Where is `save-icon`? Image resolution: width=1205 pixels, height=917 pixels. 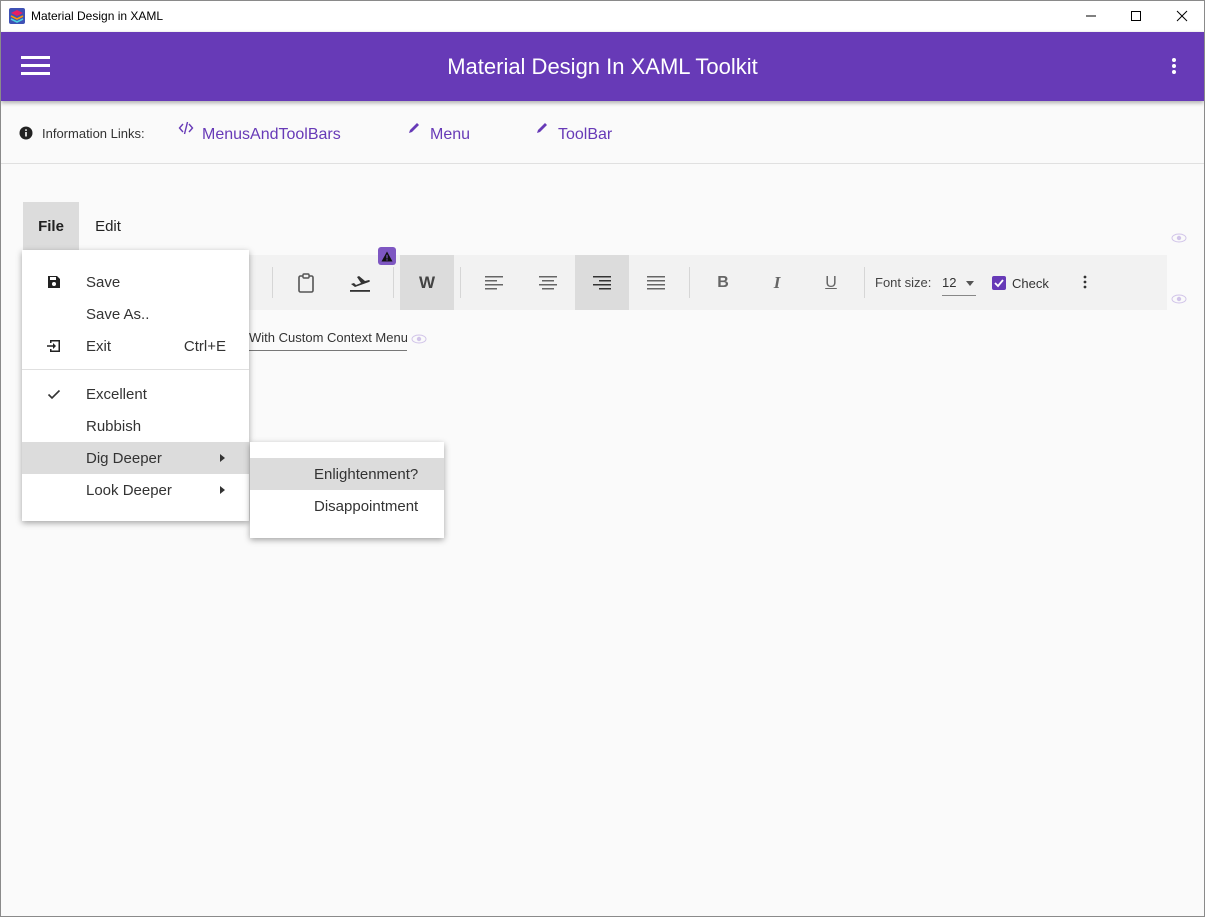 save-icon is located at coordinates (54, 282).